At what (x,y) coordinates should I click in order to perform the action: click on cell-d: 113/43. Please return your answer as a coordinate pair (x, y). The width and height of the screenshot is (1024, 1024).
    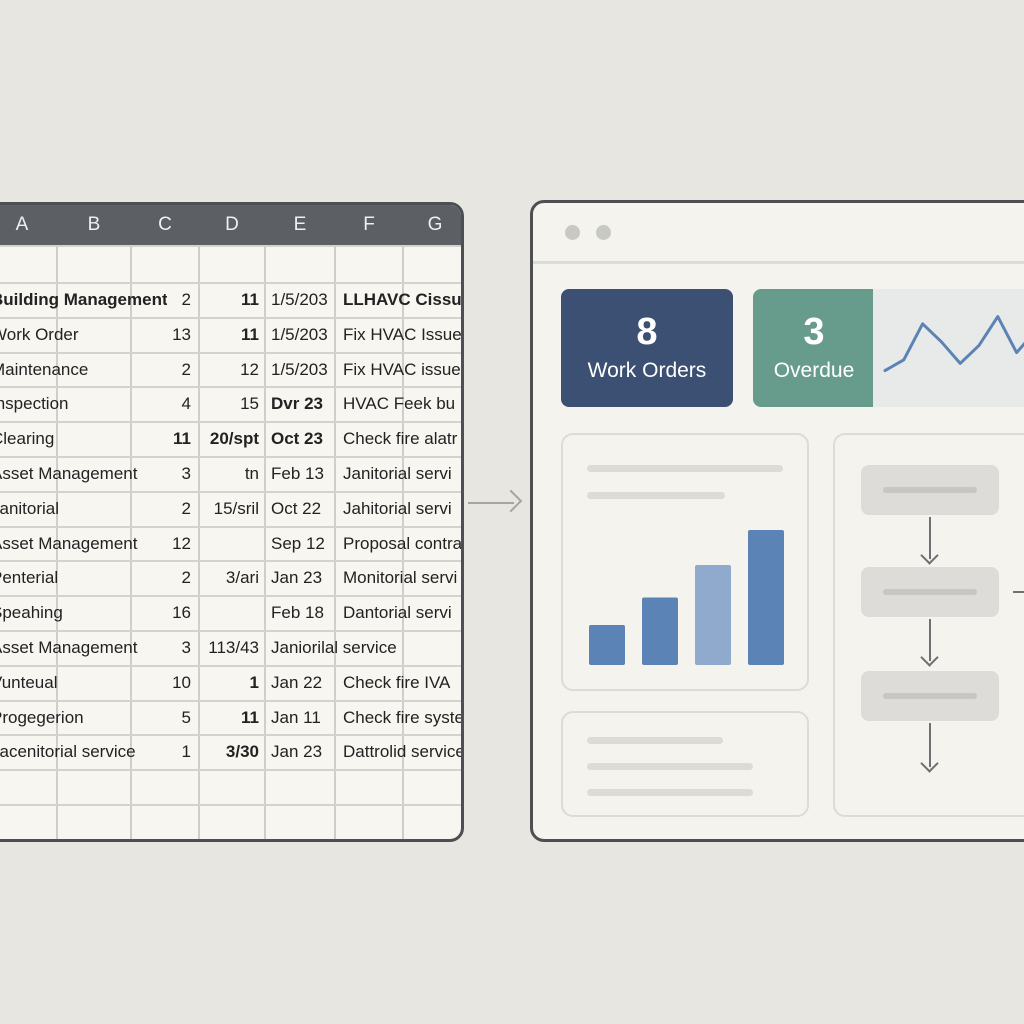
    Looking at the image, I should click on (230, 648).